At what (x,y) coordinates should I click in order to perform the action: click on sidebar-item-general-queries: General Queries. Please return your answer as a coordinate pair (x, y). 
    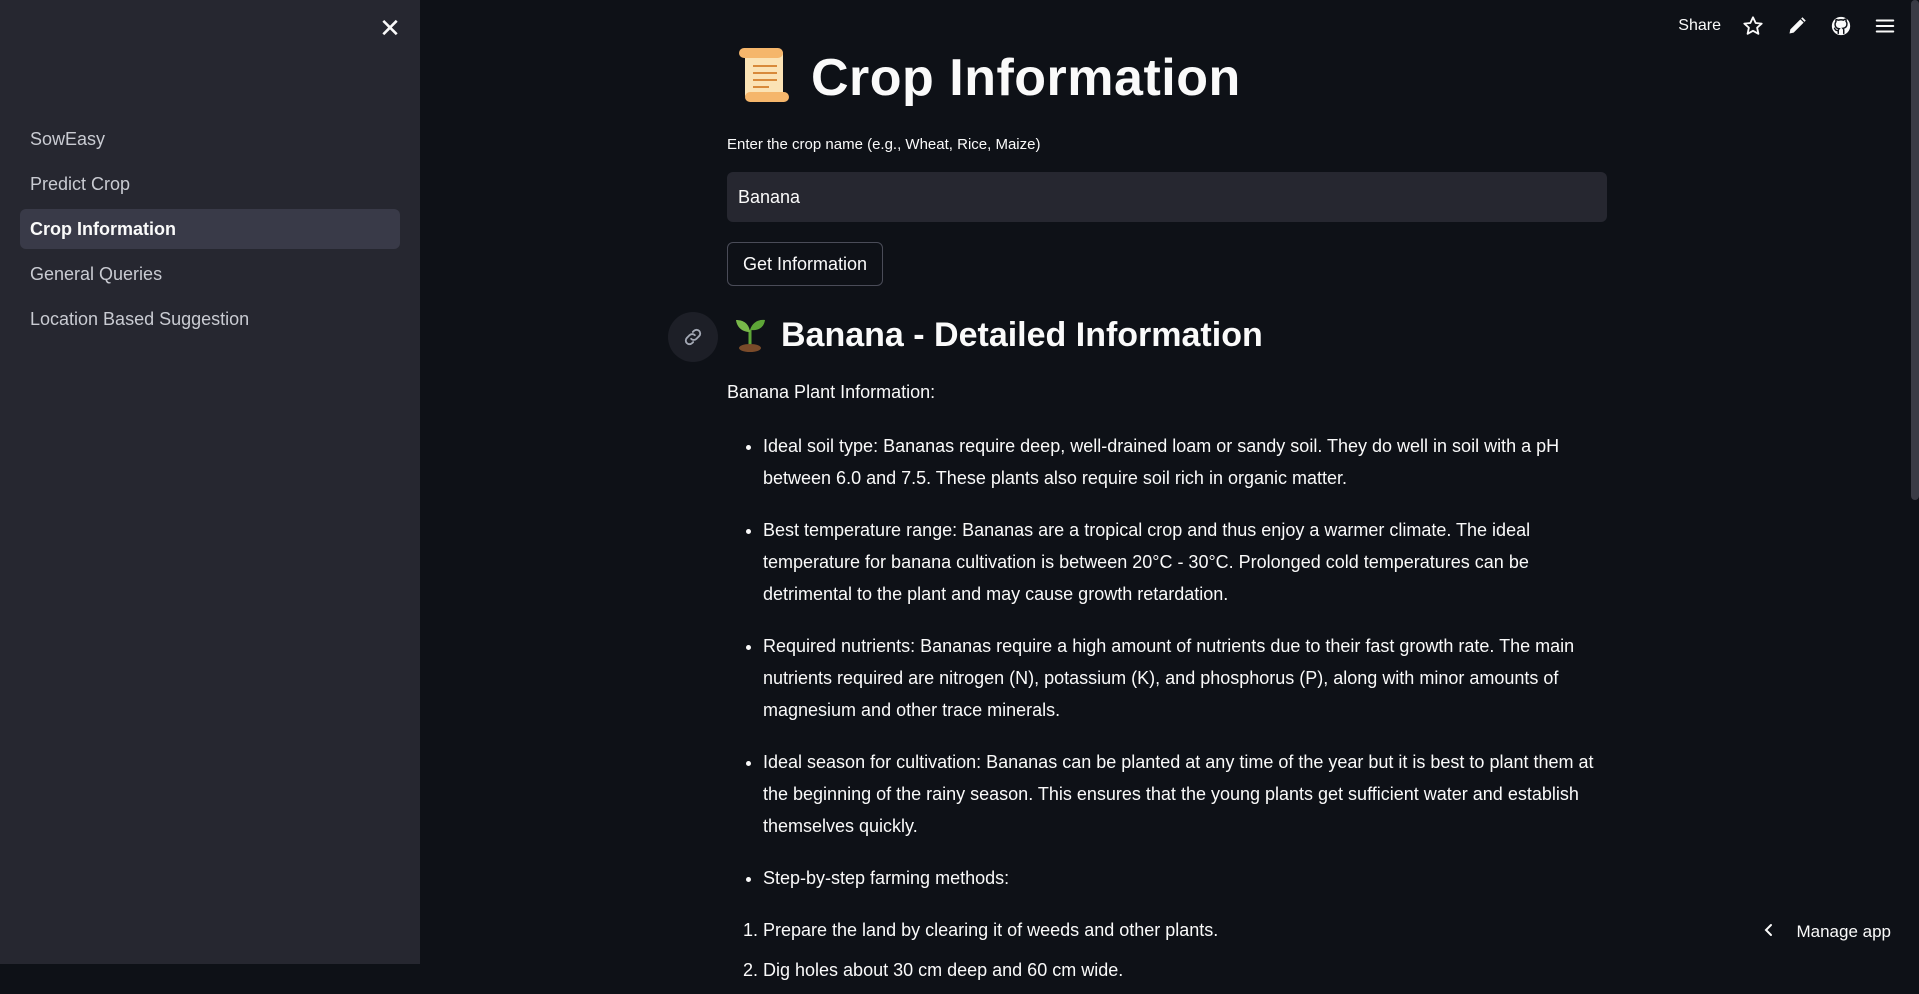
    Looking at the image, I should click on (210, 274).